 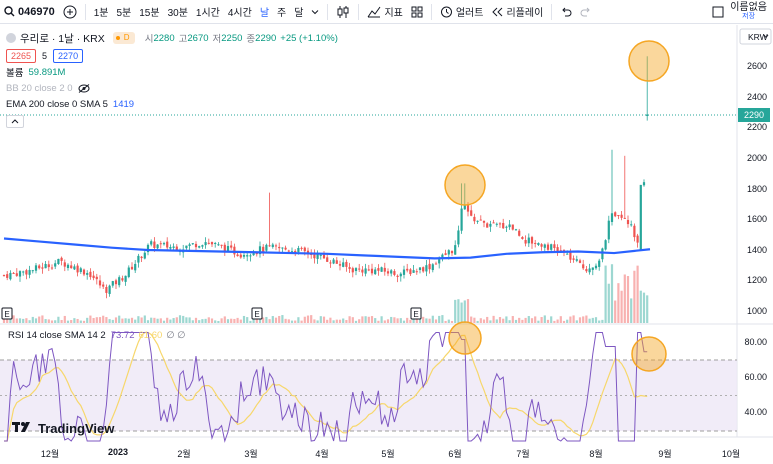 What do you see at coordinates (118, 452) in the screenshot?
I see `time-tick: 2023` at bounding box center [118, 452].